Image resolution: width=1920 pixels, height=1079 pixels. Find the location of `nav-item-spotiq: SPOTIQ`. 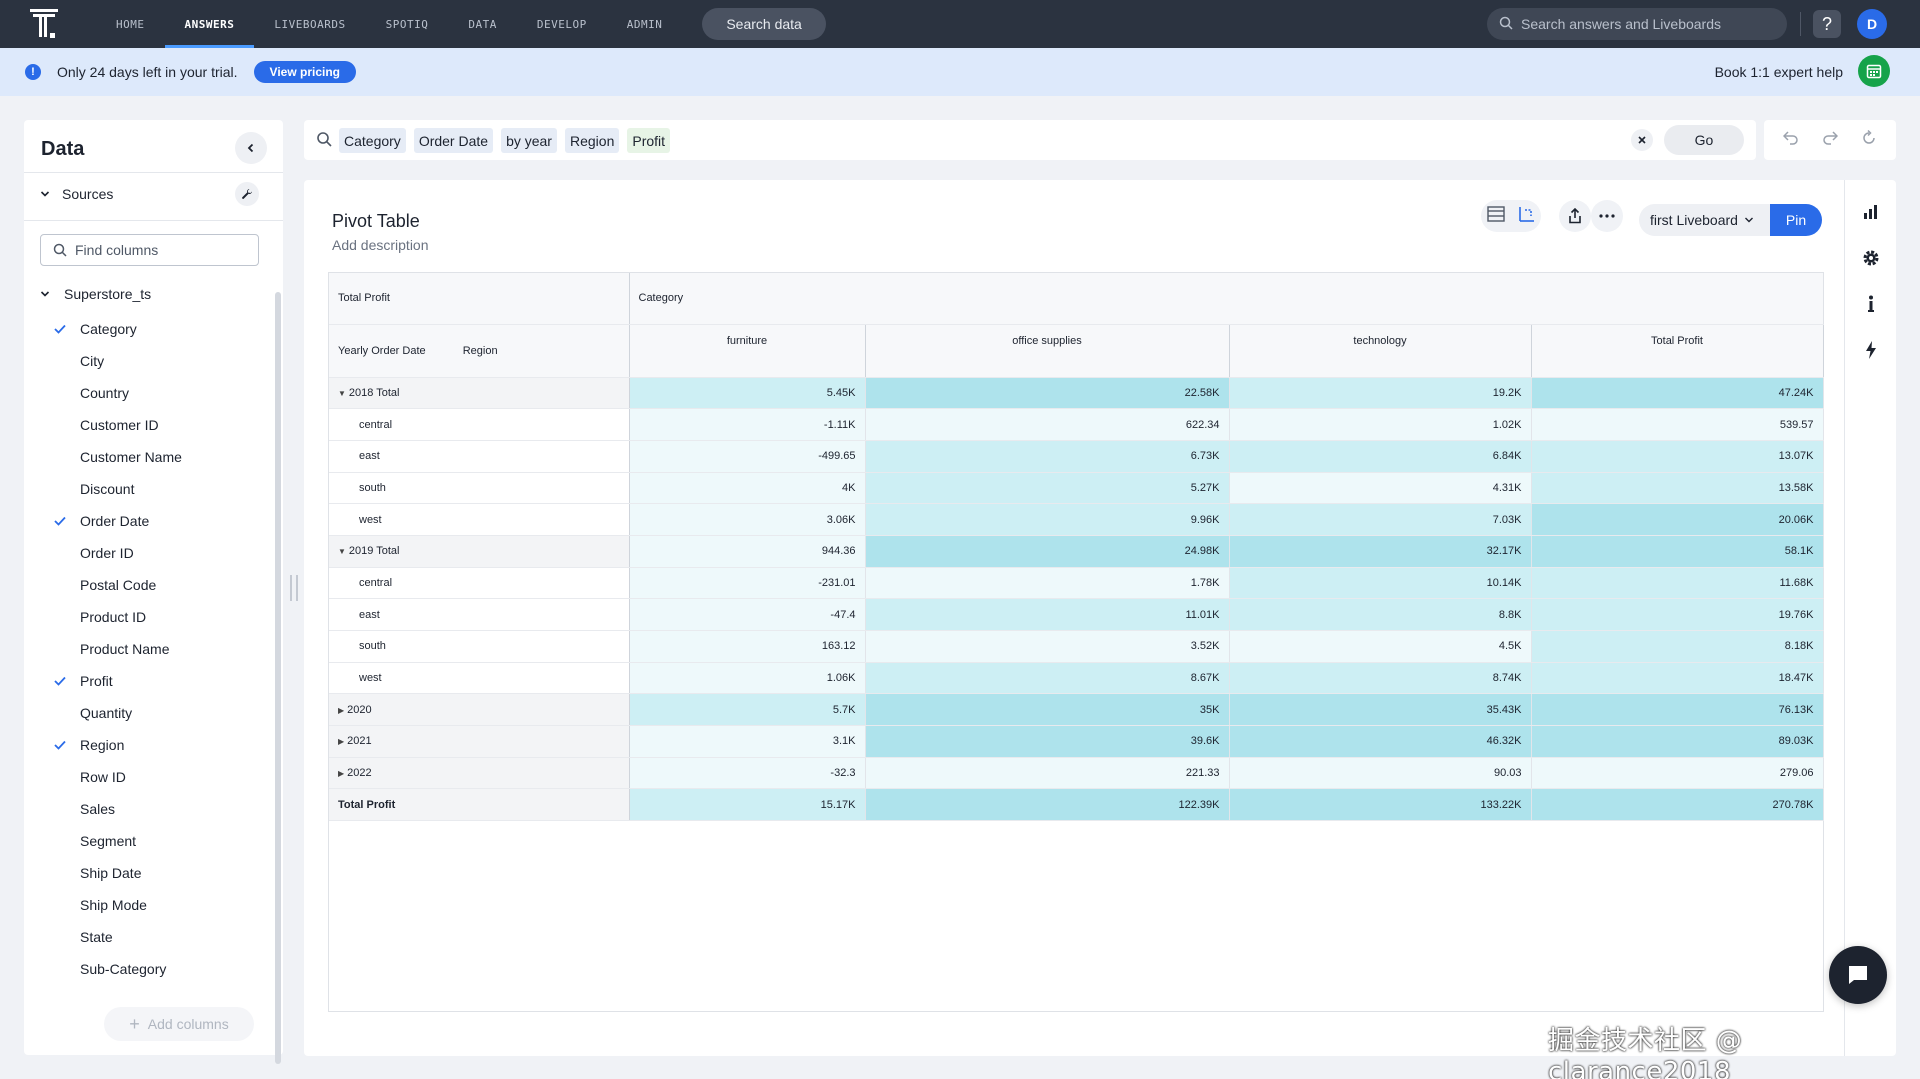

nav-item-spotiq: SPOTIQ is located at coordinates (407, 24).